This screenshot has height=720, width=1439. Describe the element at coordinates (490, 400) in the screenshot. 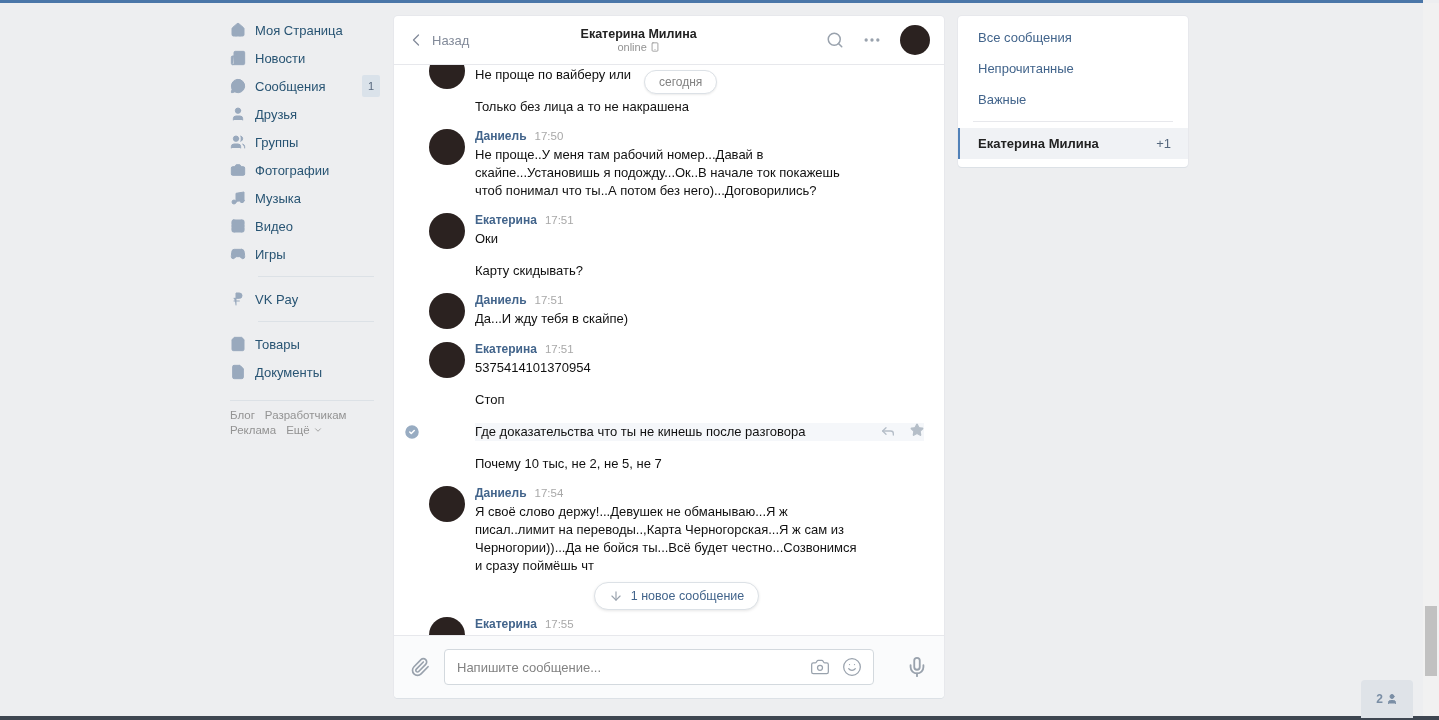

I see `message-text: Стоп` at that location.